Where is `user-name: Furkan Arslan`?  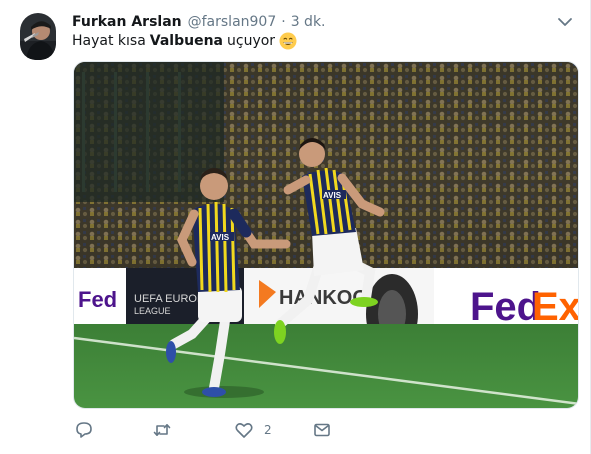 user-name: Furkan Arslan is located at coordinates (127, 22).